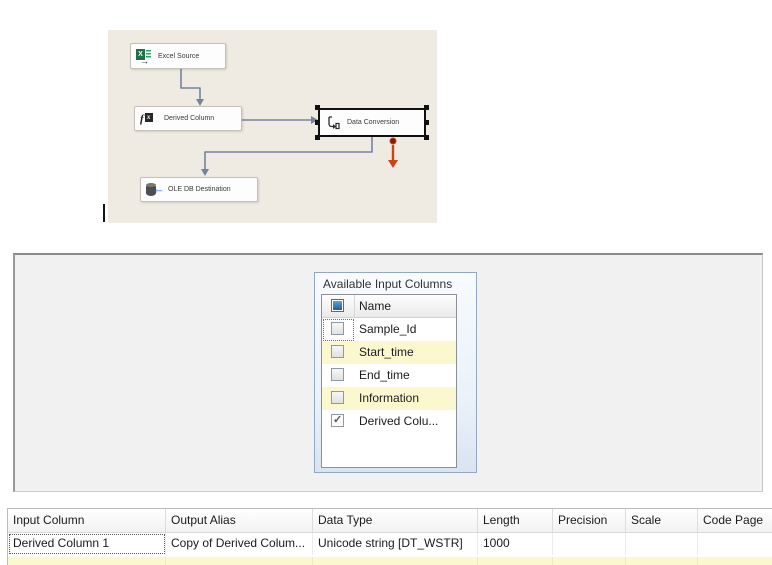  I want to click on panel-title: Available Input Columns, so click(388, 284).